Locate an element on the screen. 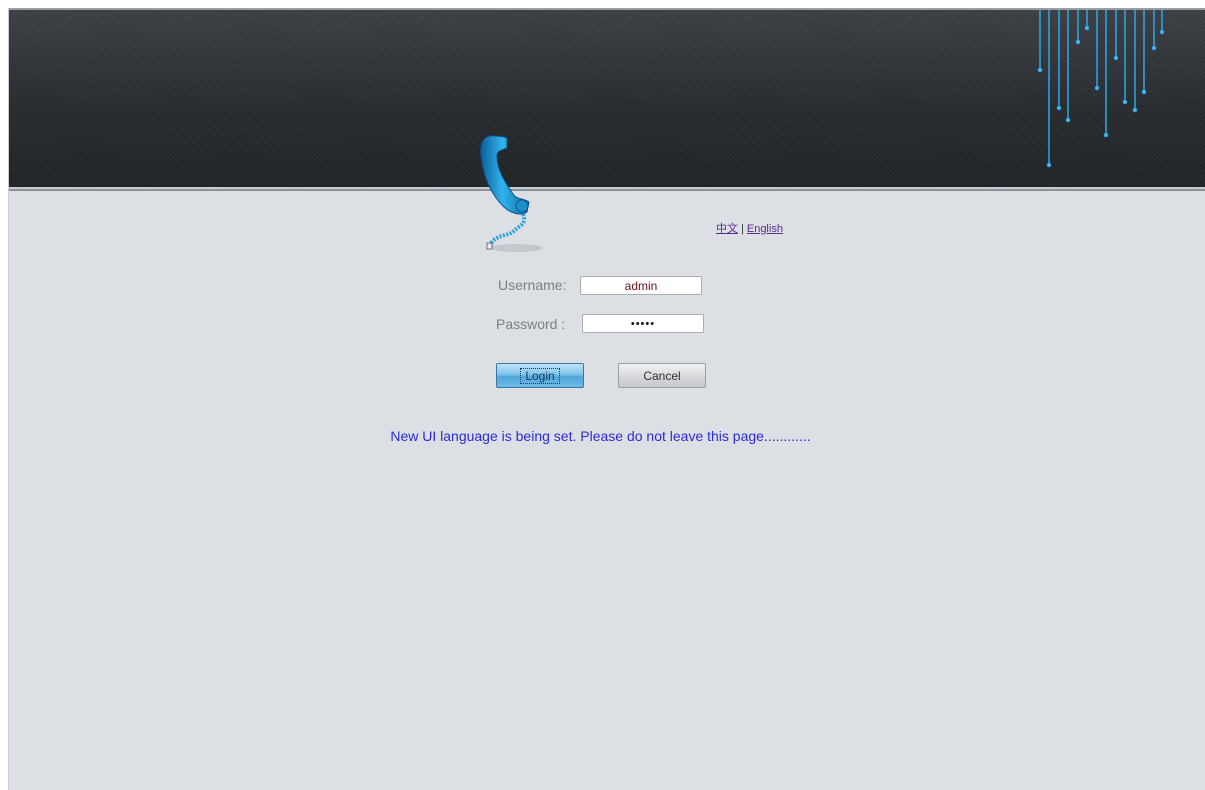 The height and width of the screenshot is (790, 1205). username-label: Username: is located at coordinates (532, 285).